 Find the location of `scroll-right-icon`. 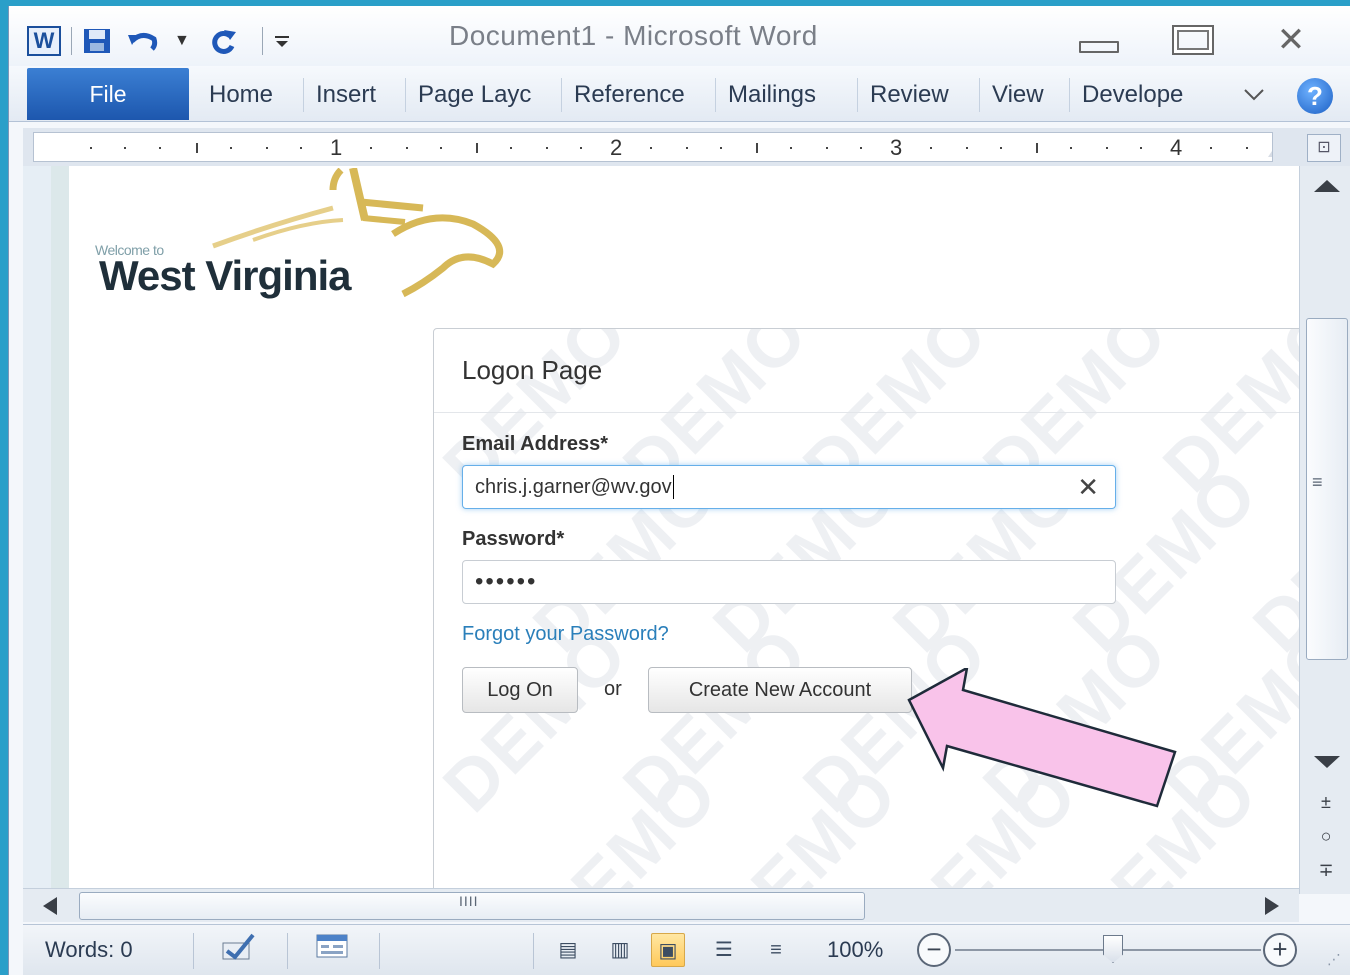

scroll-right-icon is located at coordinates (1272, 906).